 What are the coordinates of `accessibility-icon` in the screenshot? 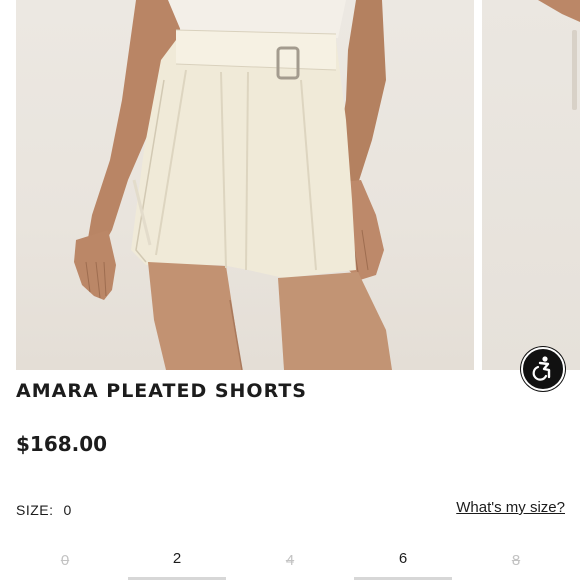 It's located at (541, 368).